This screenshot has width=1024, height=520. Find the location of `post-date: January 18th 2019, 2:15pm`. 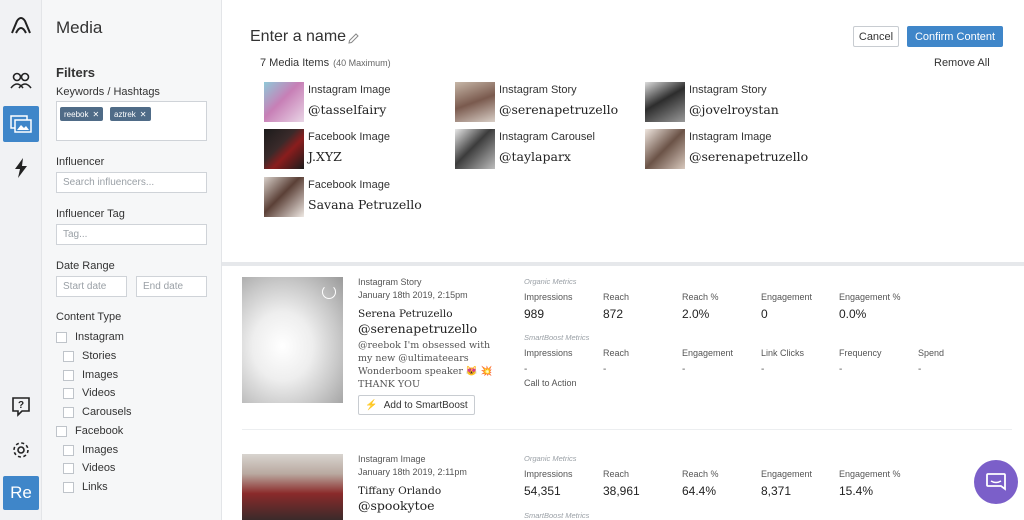

post-date: January 18th 2019, 2:15pm is located at coordinates (413, 295).